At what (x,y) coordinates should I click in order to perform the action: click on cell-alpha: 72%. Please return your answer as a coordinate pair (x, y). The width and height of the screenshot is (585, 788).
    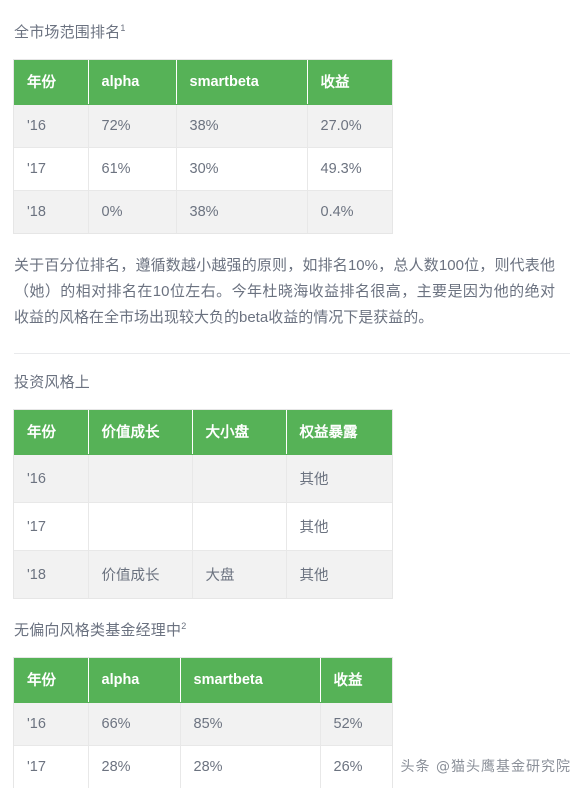
    Looking at the image, I should click on (132, 126).